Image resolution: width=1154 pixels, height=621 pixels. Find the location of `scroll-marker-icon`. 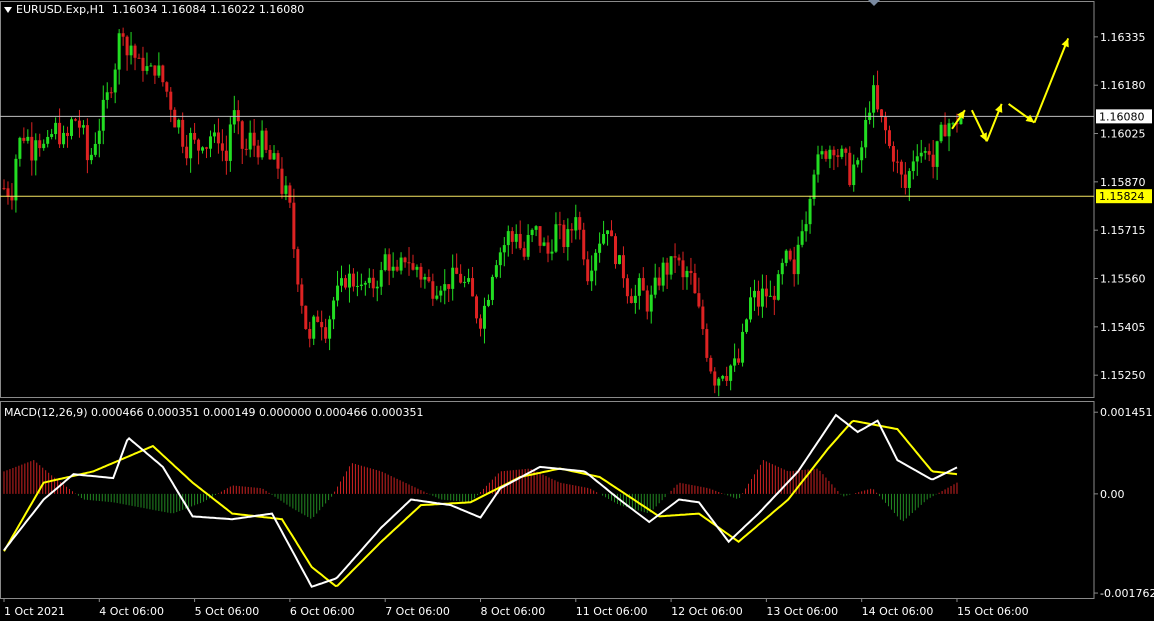

scroll-marker-icon is located at coordinates (874, 3).